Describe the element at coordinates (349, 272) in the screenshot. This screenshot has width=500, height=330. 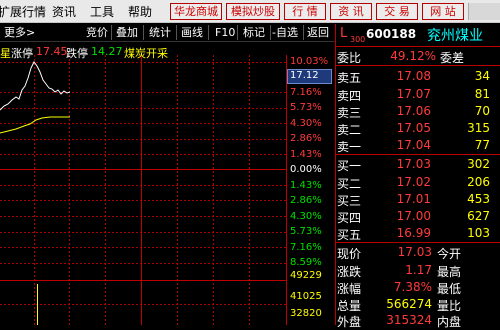
I see `change-label: 涨跌` at that location.